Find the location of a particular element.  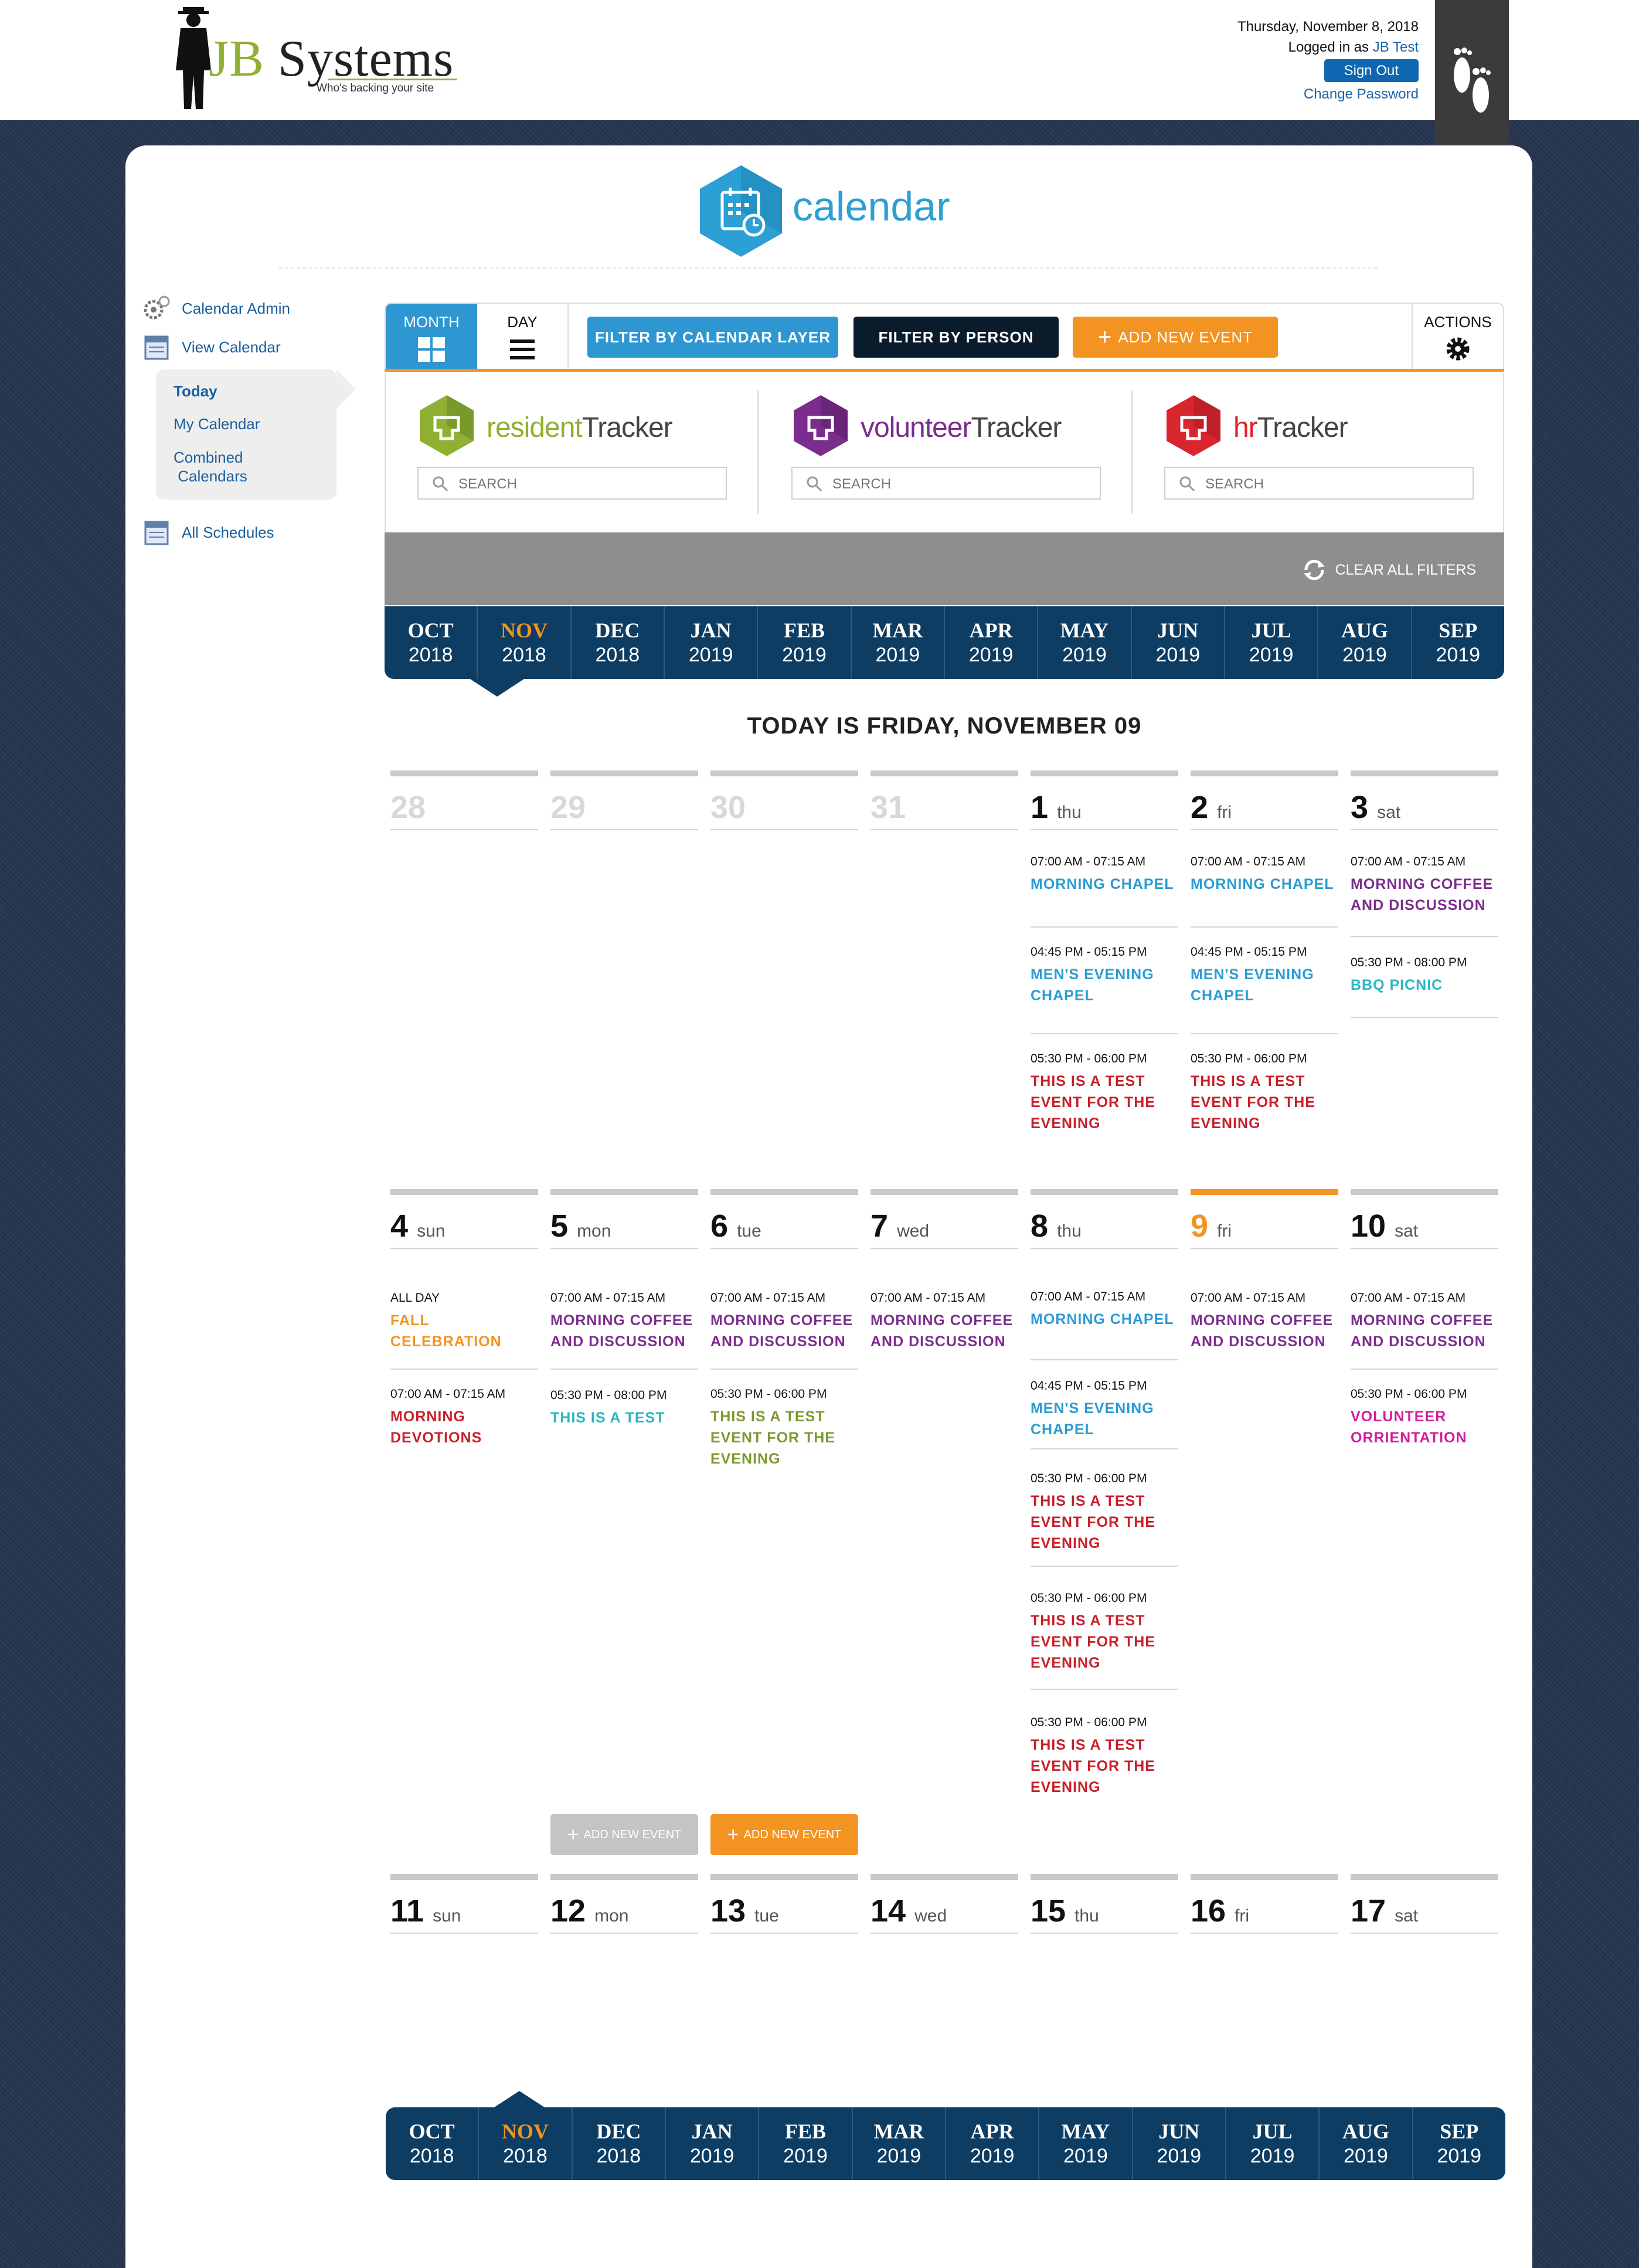

sidebar-item-all-schedules: All Schedules is located at coordinates (207, 532).